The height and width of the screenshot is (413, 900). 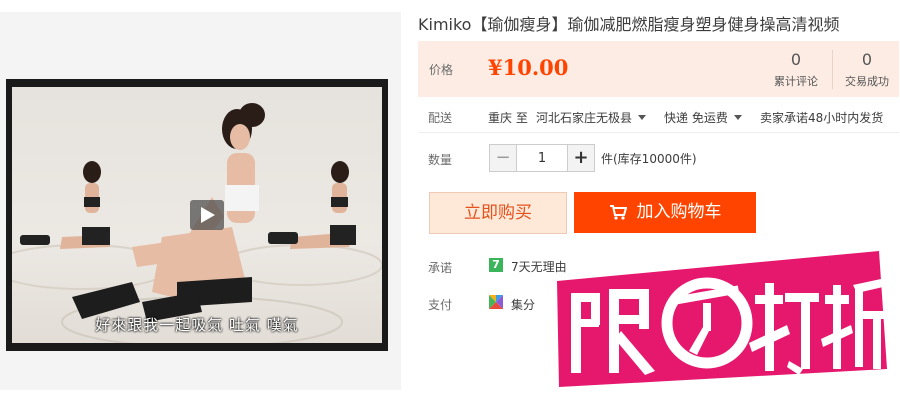 What do you see at coordinates (584, 118) in the screenshot?
I see `shipping-destination: 河北石家庄无极县` at bounding box center [584, 118].